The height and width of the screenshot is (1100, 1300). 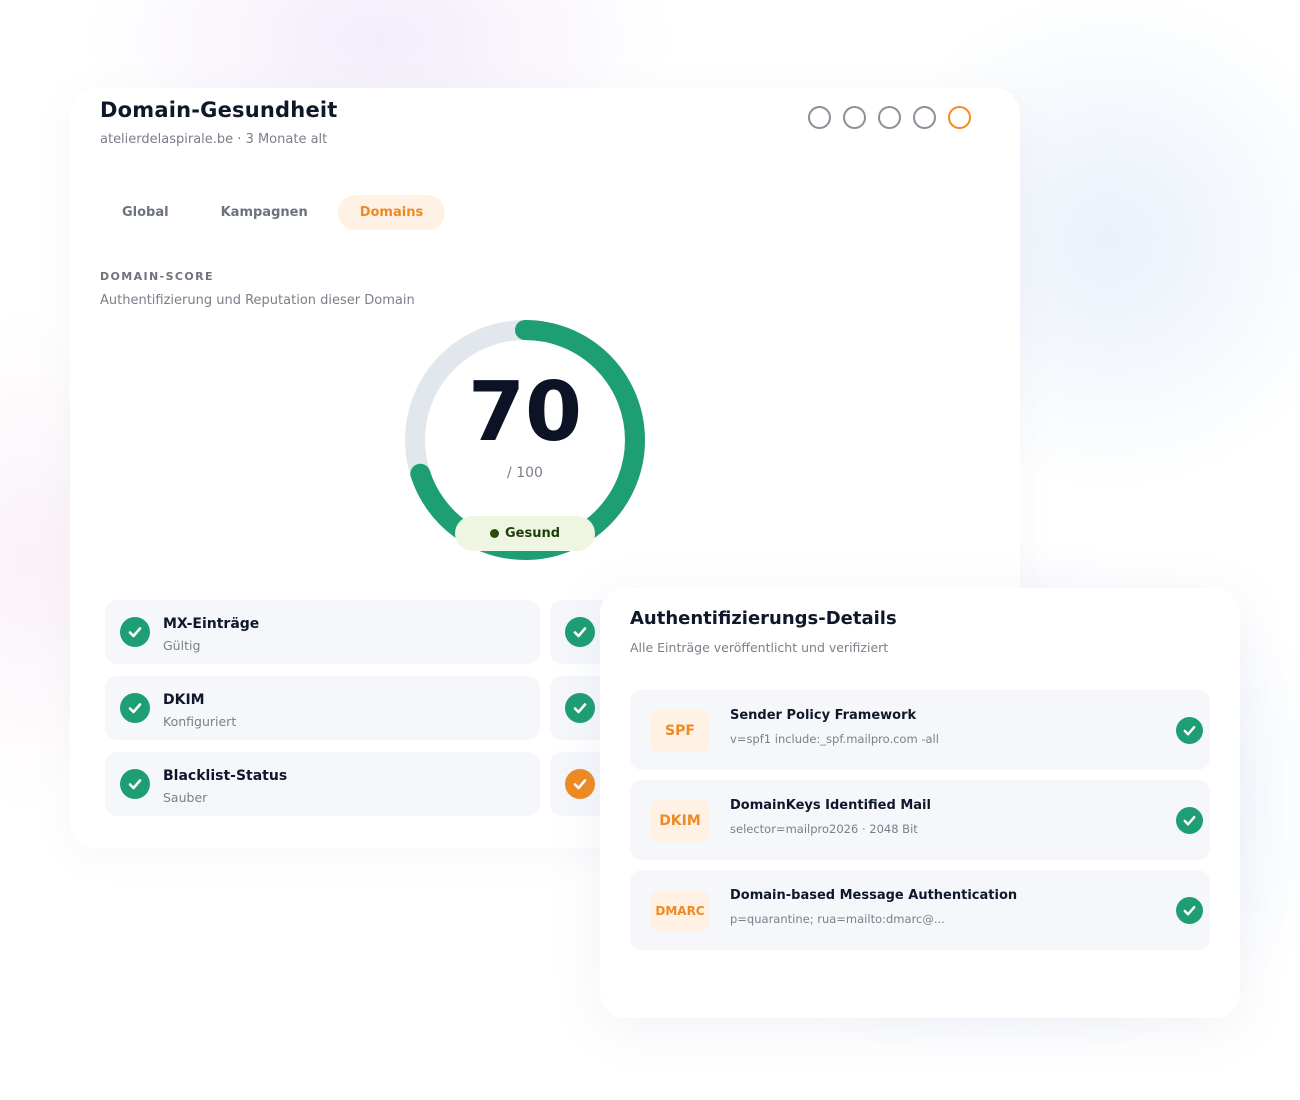 What do you see at coordinates (322, 784) in the screenshot?
I see `check-item-blacklist: Blacklist-Status Sauber` at bounding box center [322, 784].